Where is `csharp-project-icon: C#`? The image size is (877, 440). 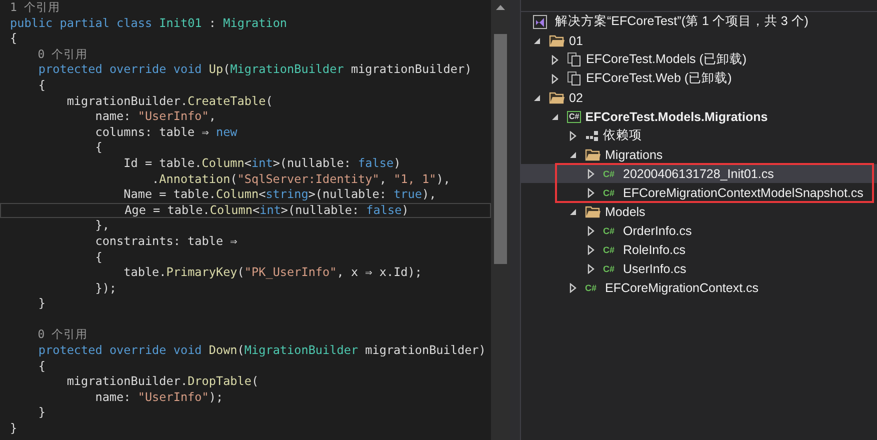
csharp-project-icon: C# is located at coordinates (574, 116).